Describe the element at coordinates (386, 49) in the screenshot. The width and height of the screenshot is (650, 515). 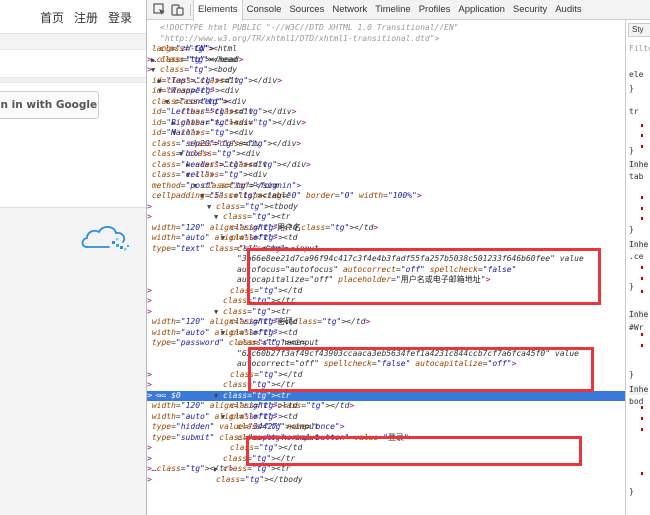
I see `dom-node: class="tg"><html lang="zh-CN">` at that location.